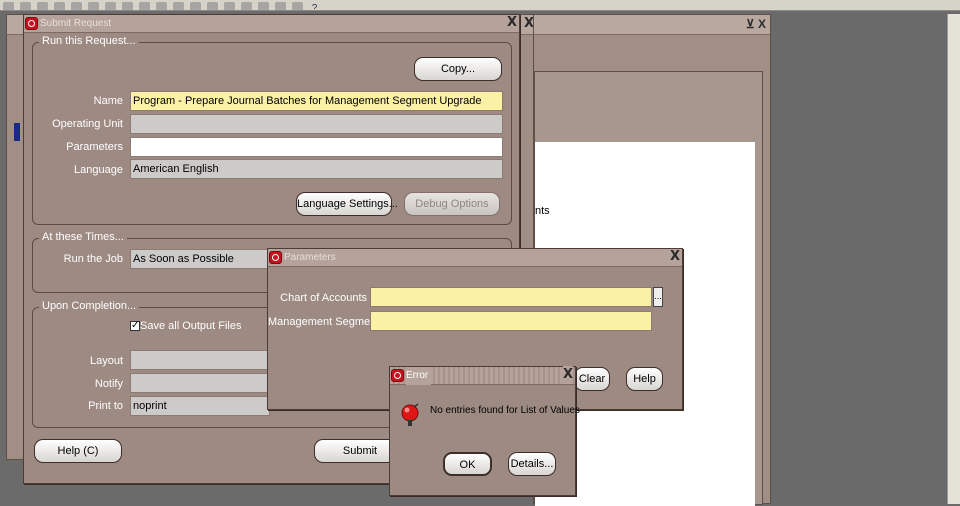  What do you see at coordinates (98, 170) in the screenshot?
I see `language-label: Language` at bounding box center [98, 170].